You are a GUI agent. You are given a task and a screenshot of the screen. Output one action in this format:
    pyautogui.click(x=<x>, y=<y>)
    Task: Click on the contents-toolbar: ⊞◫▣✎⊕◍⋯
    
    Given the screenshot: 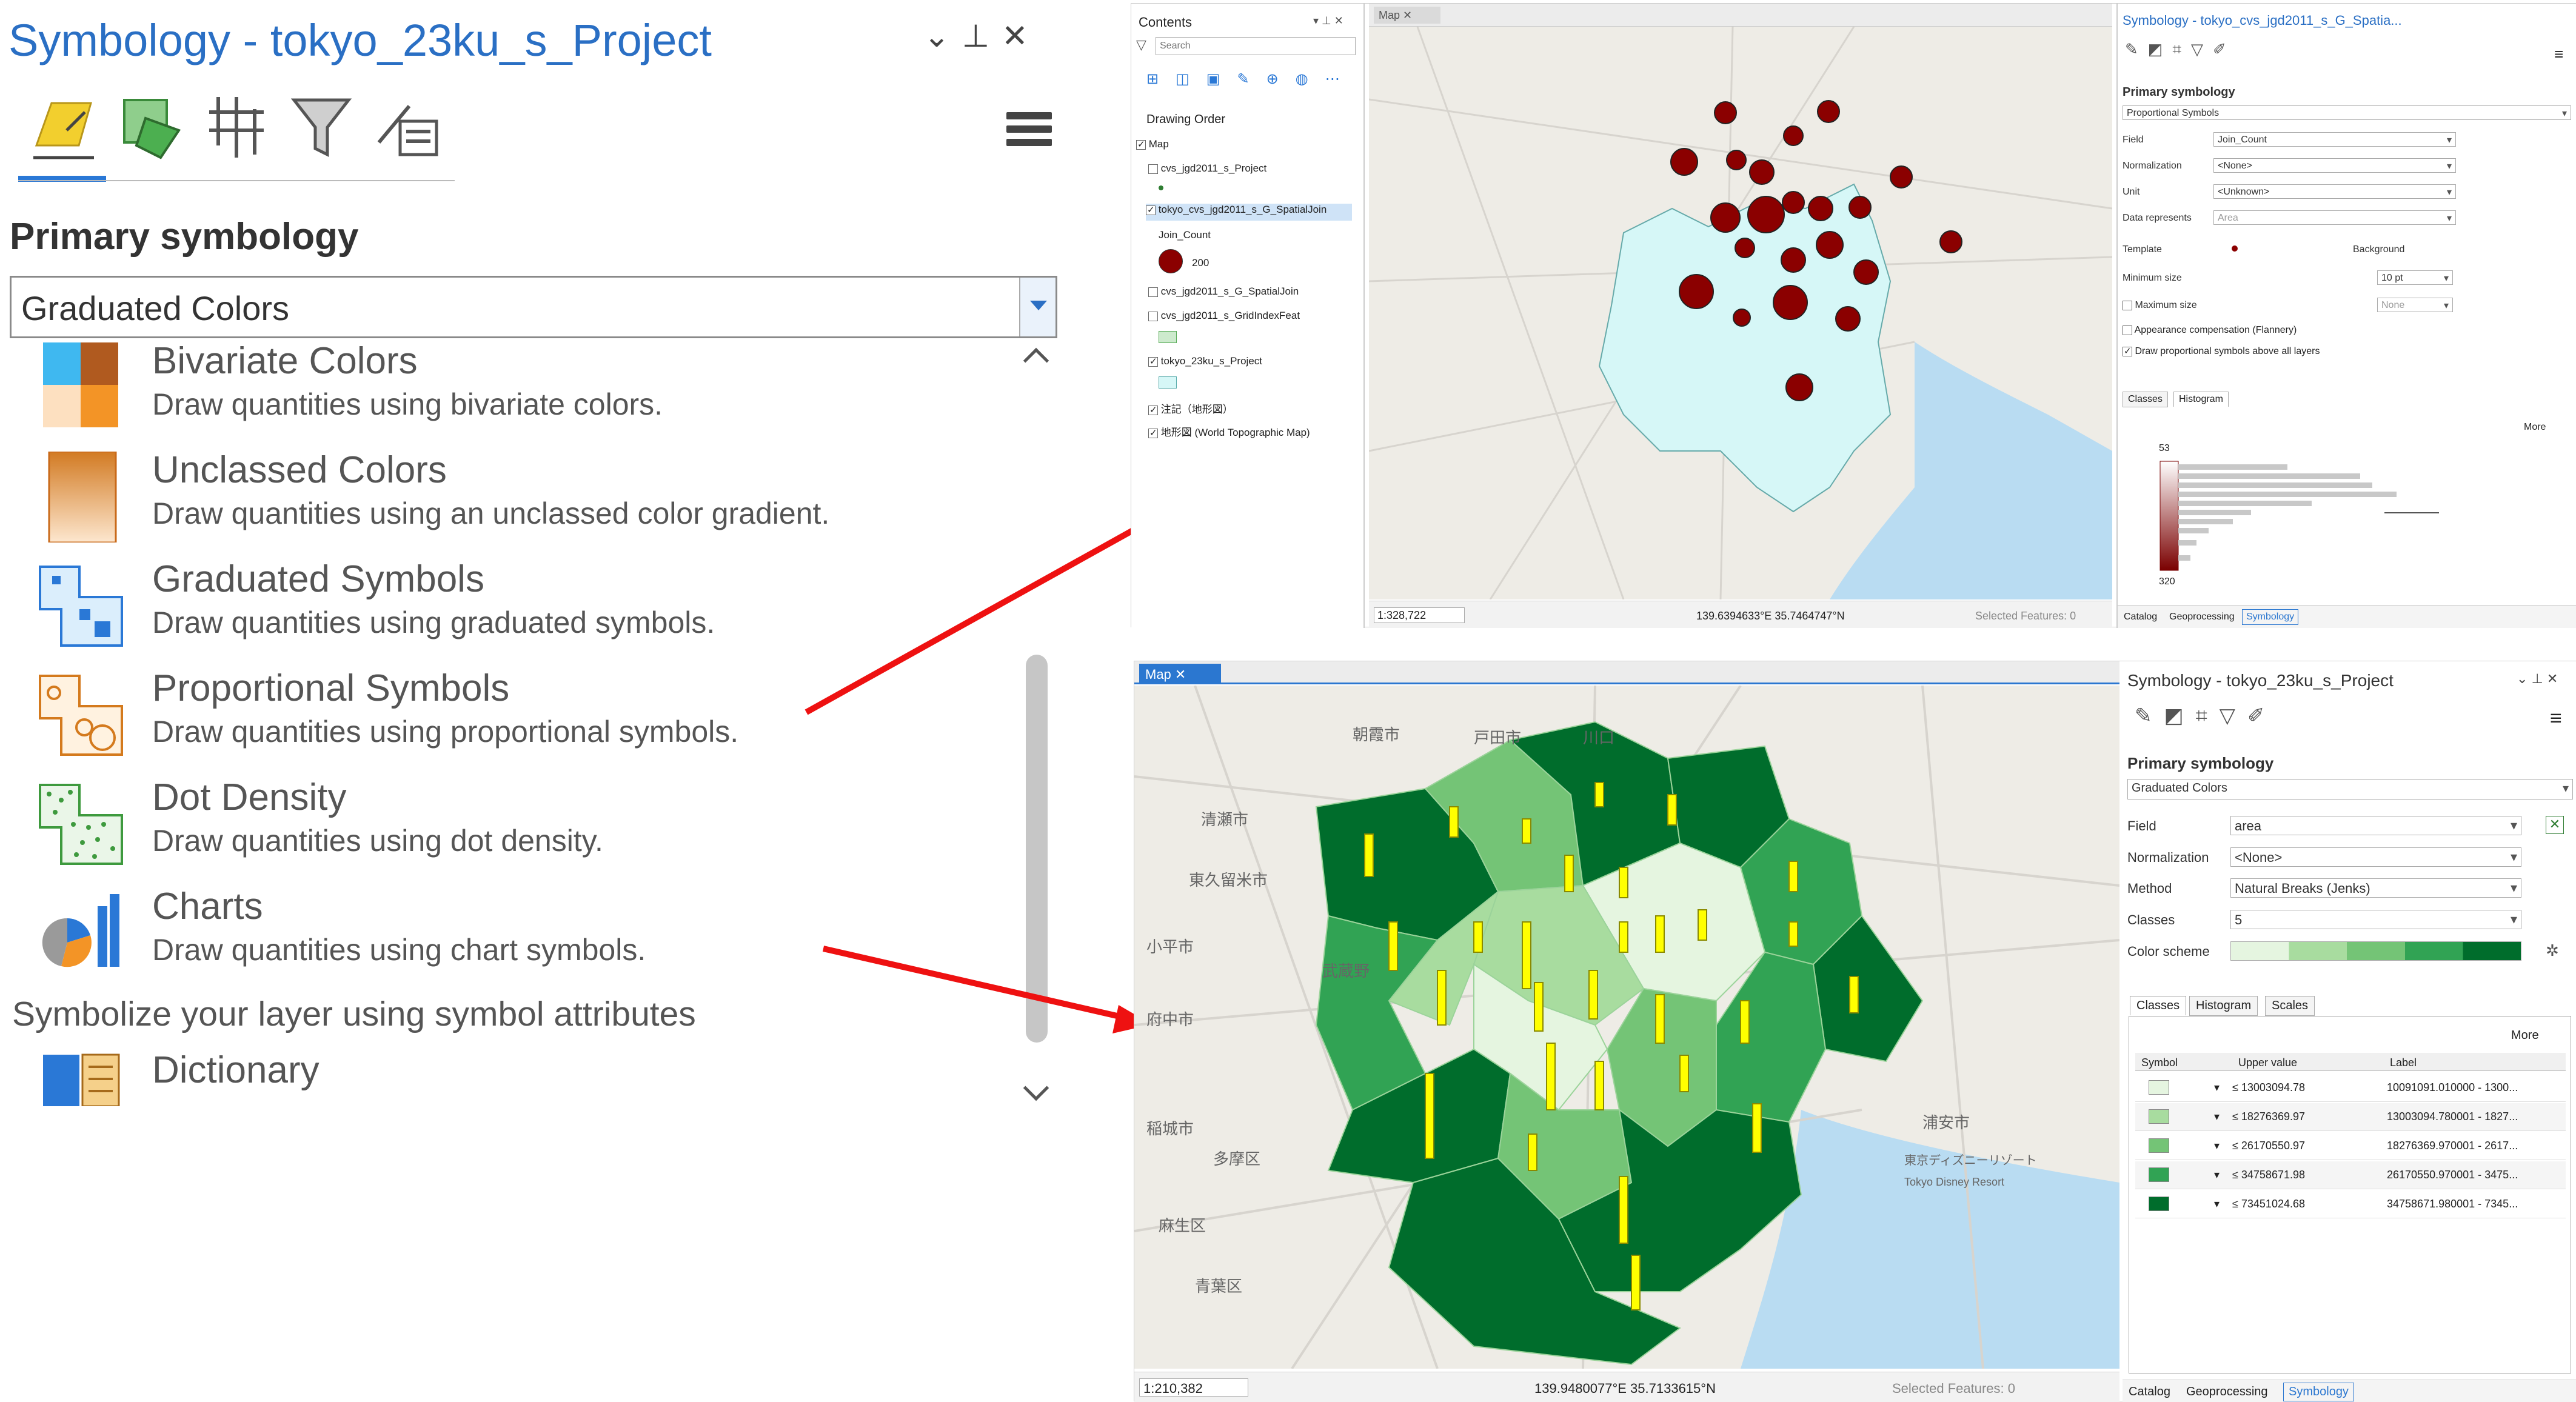 What is the action you would take?
    pyautogui.click(x=1251, y=79)
    